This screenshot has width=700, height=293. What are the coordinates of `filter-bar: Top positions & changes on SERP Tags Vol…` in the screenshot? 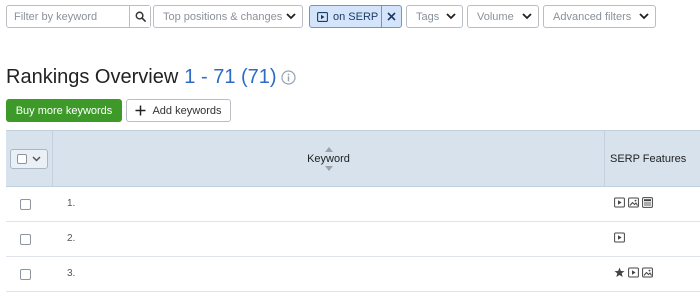 It's located at (331, 16).